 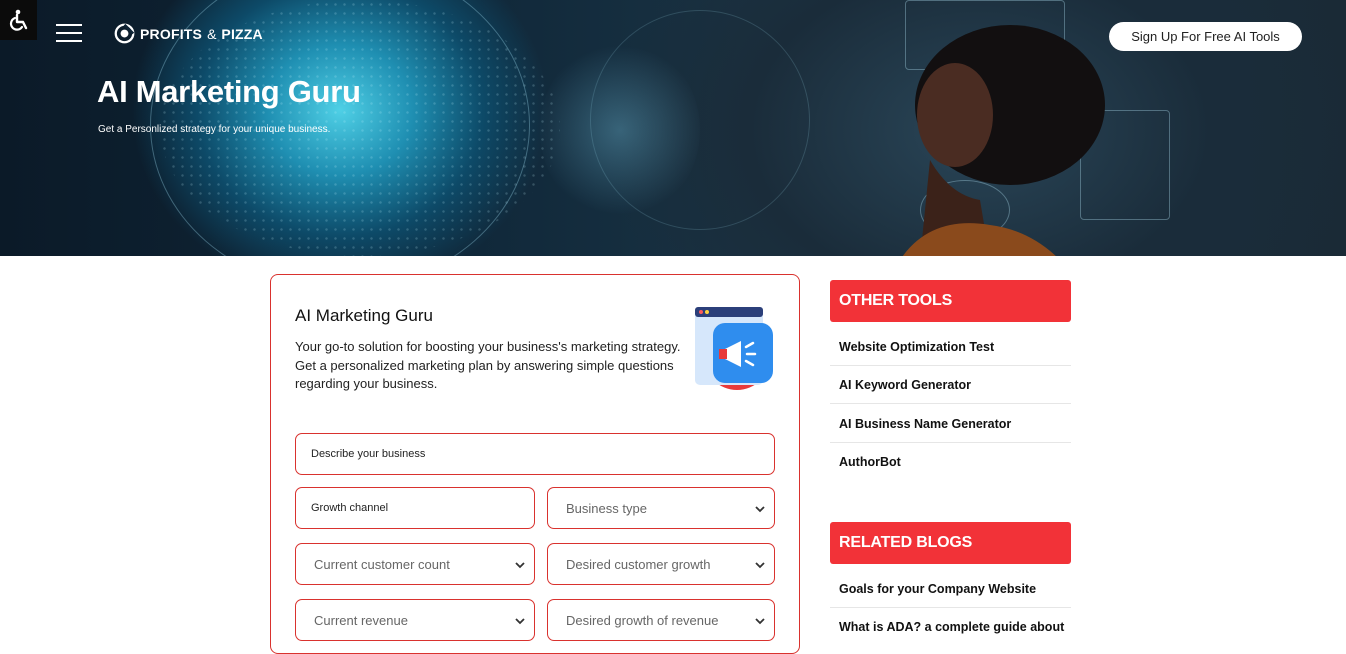 I want to click on hamburger-menu-icon, so click(x=69, y=33).